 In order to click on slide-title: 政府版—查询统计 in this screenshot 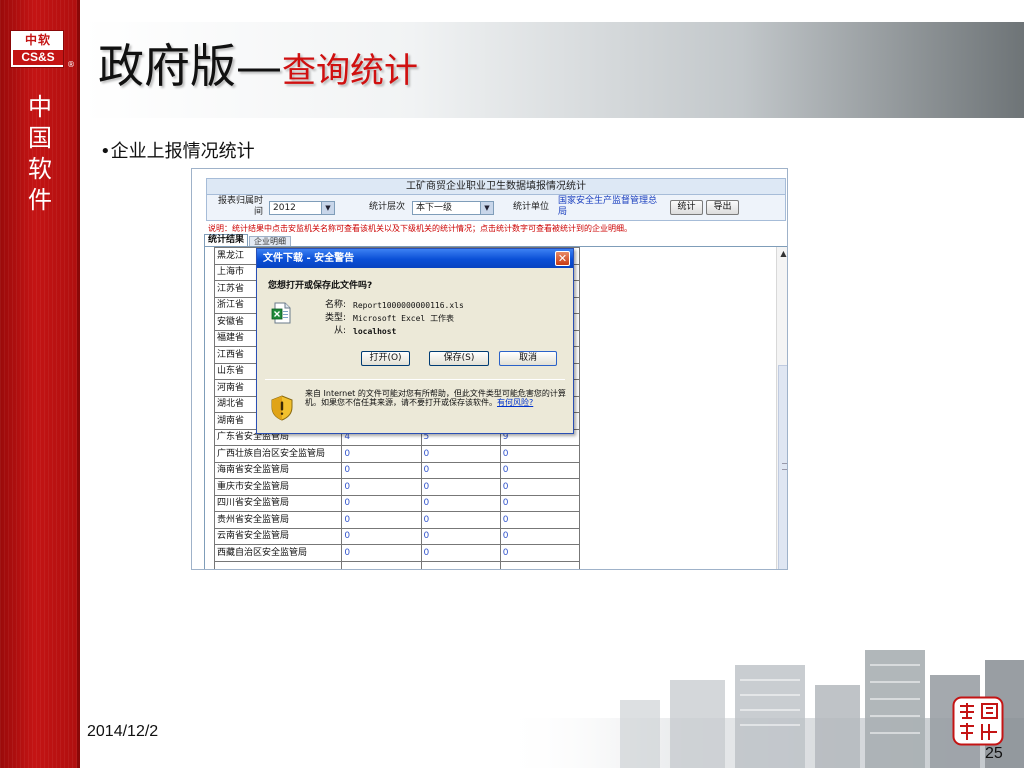, I will do `click(258, 65)`.